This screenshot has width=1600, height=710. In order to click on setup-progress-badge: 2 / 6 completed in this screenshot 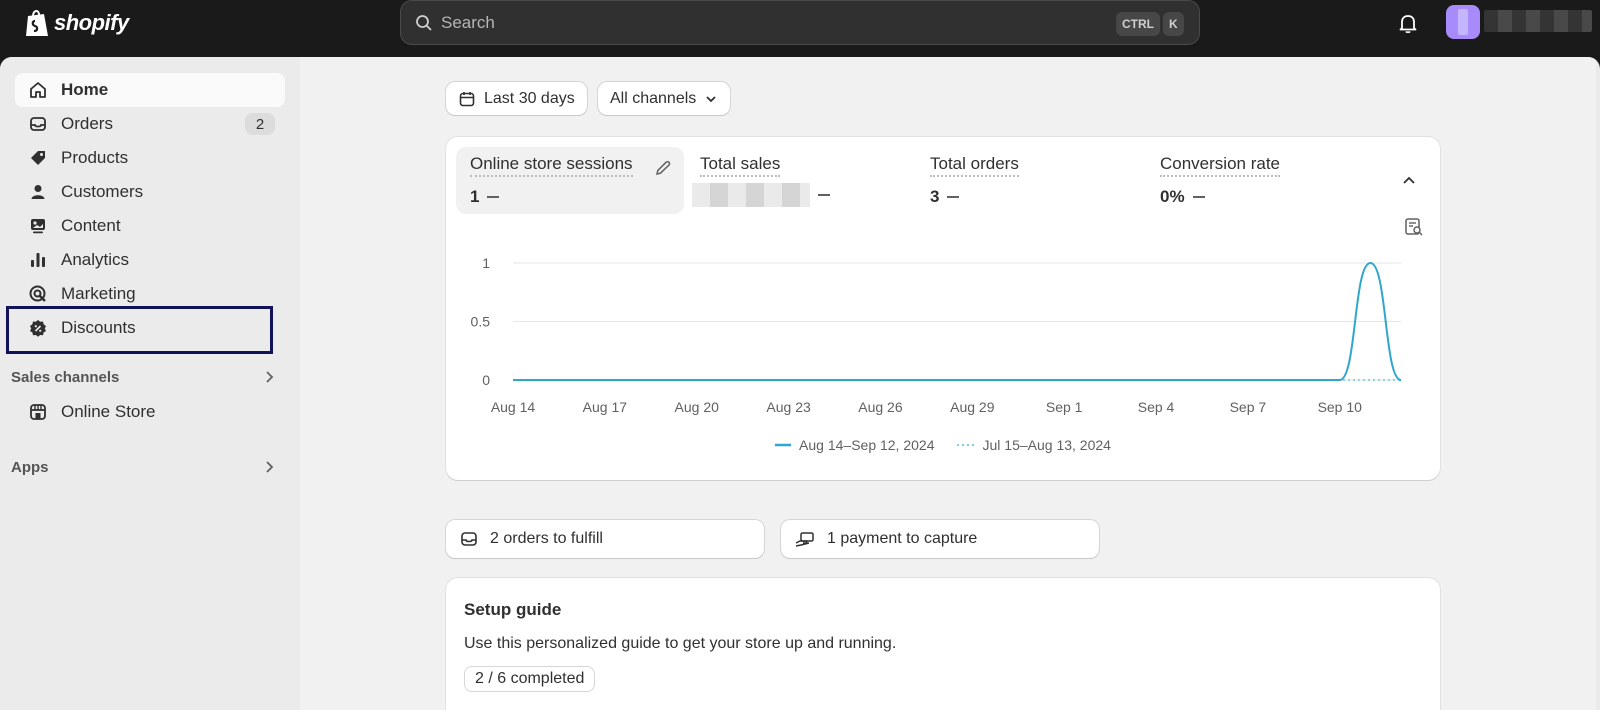, I will do `click(530, 679)`.